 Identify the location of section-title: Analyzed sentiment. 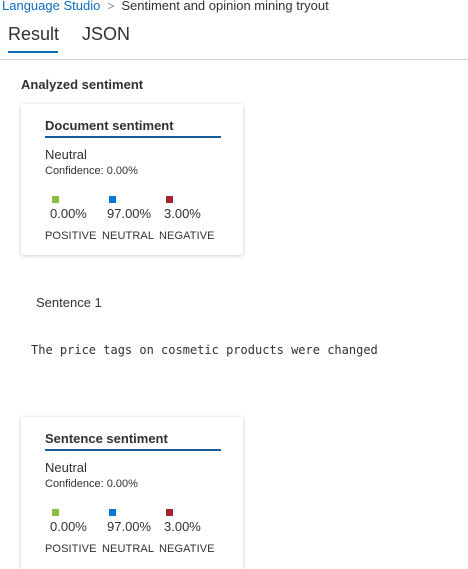
(82, 84).